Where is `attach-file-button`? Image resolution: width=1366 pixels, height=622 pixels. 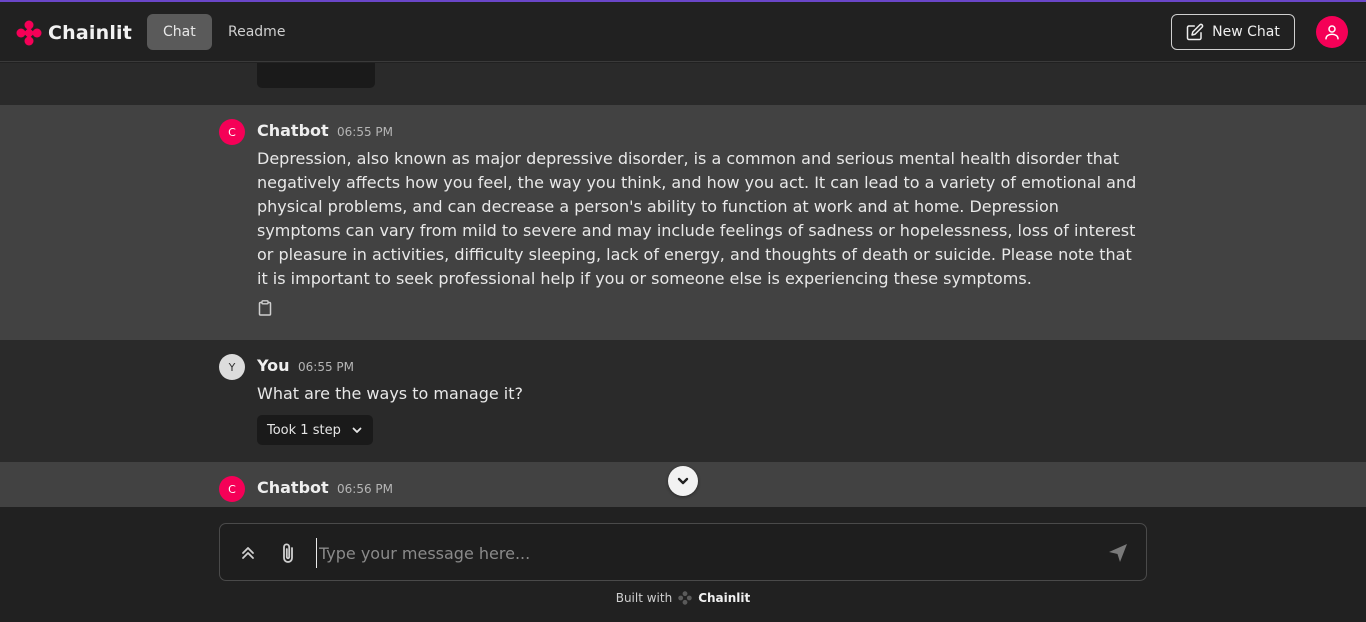
attach-file-button is located at coordinates (288, 553).